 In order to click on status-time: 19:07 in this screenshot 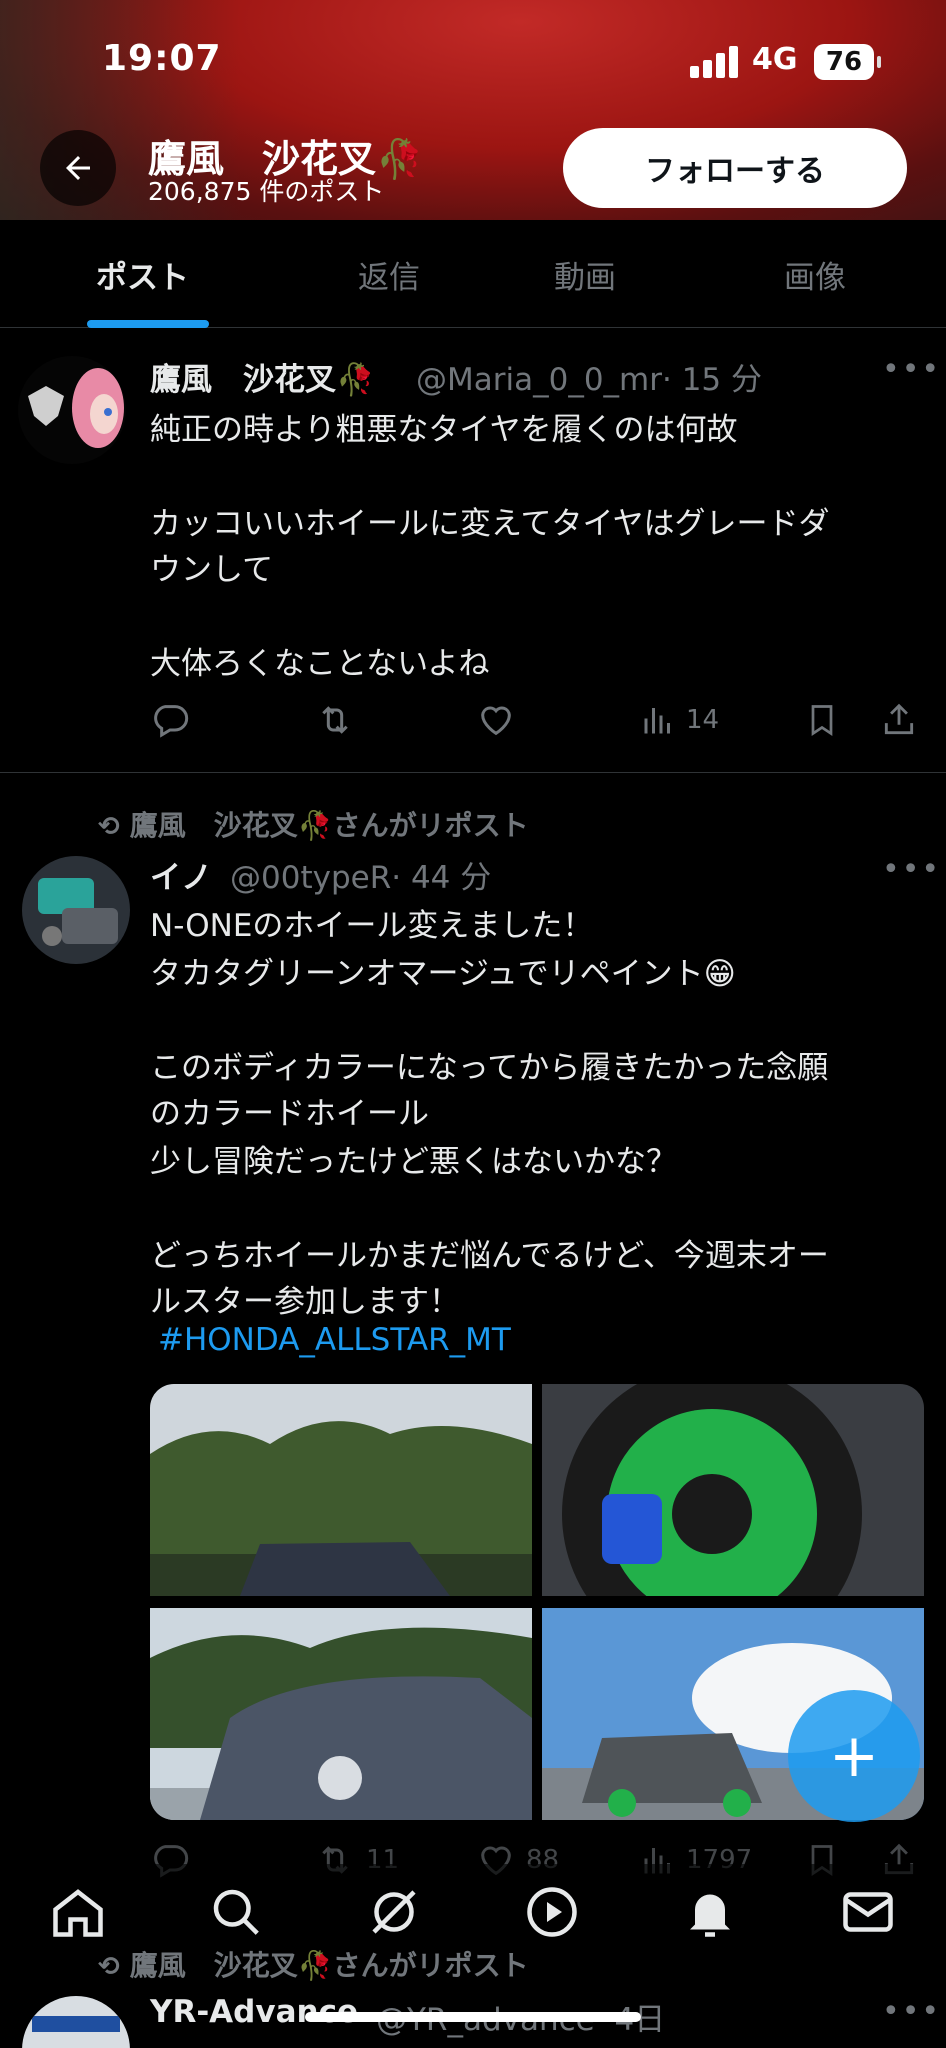, I will do `click(162, 58)`.